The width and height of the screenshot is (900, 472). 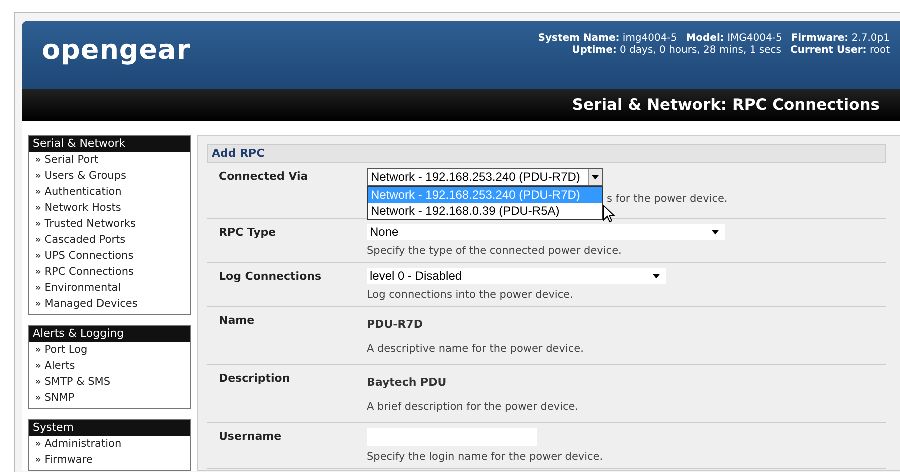 What do you see at coordinates (109, 288) in the screenshot?
I see `menu-link: » Environmental` at bounding box center [109, 288].